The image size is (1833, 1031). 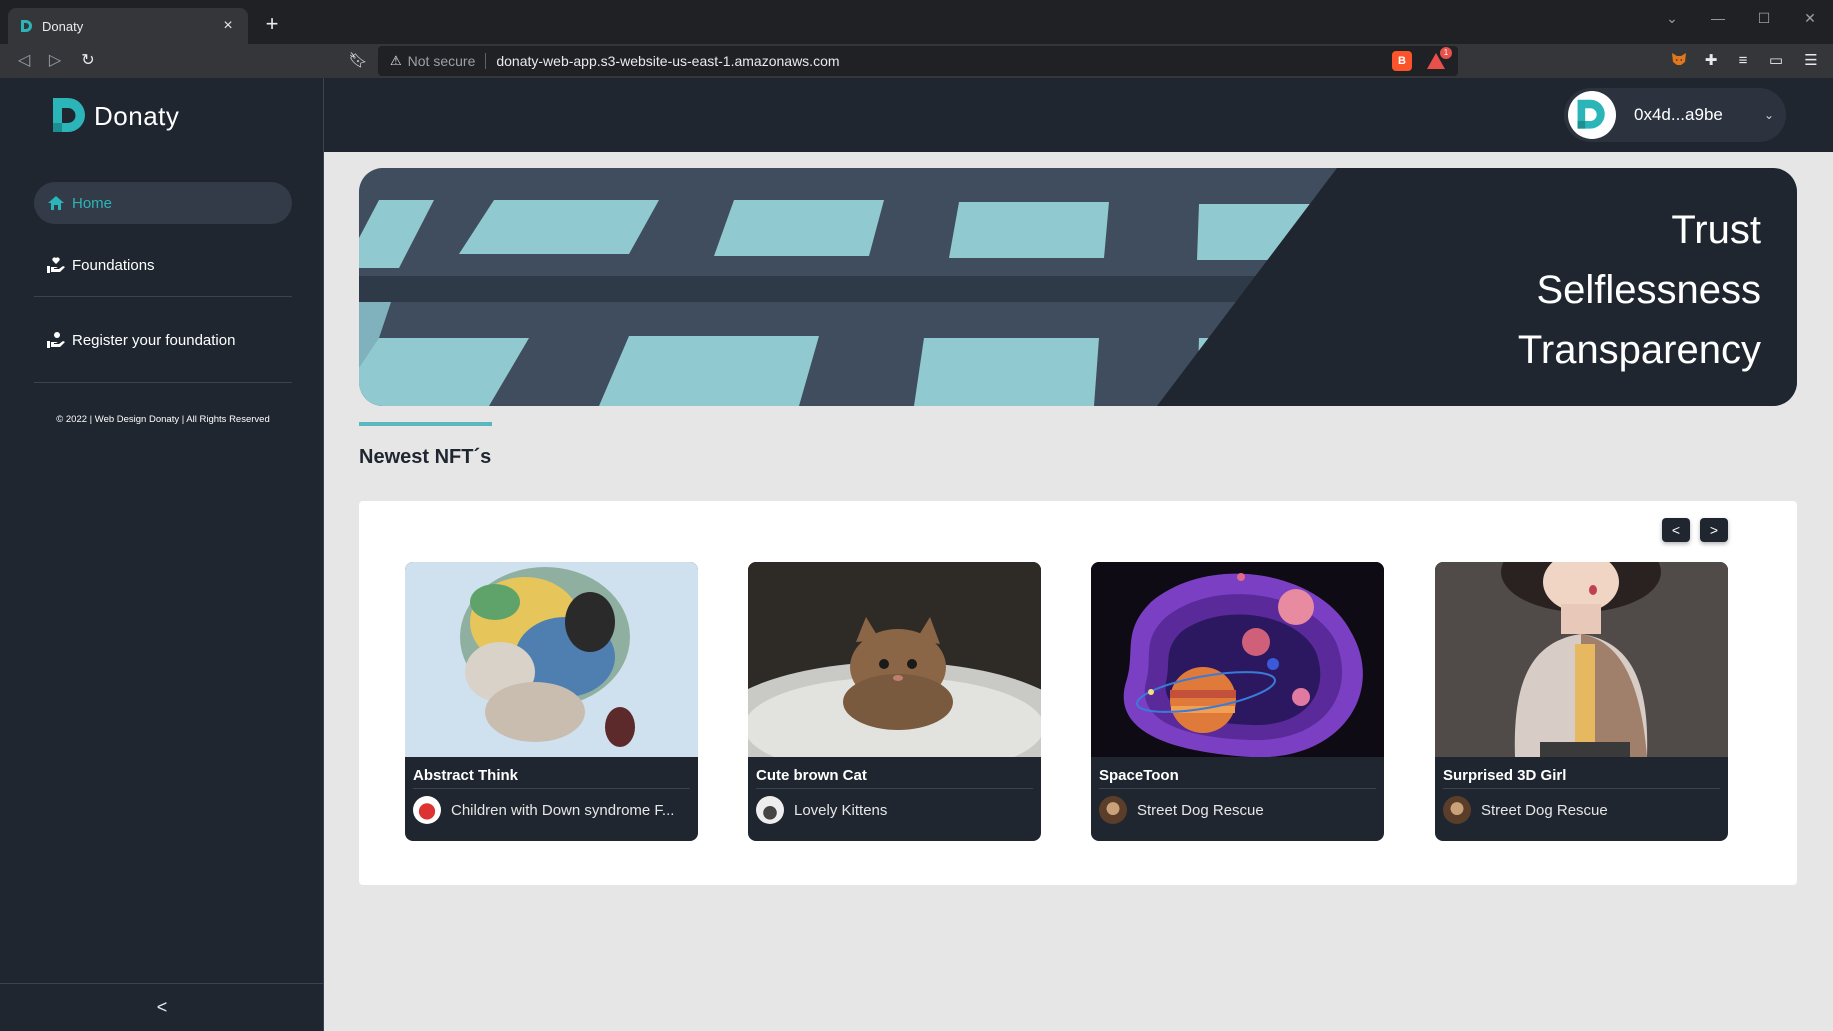 What do you see at coordinates (916, 22) in the screenshot?
I see `browser-tabbar: Donaty × + ⌄ — ☐ ✕` at bounding box center [916, 22].